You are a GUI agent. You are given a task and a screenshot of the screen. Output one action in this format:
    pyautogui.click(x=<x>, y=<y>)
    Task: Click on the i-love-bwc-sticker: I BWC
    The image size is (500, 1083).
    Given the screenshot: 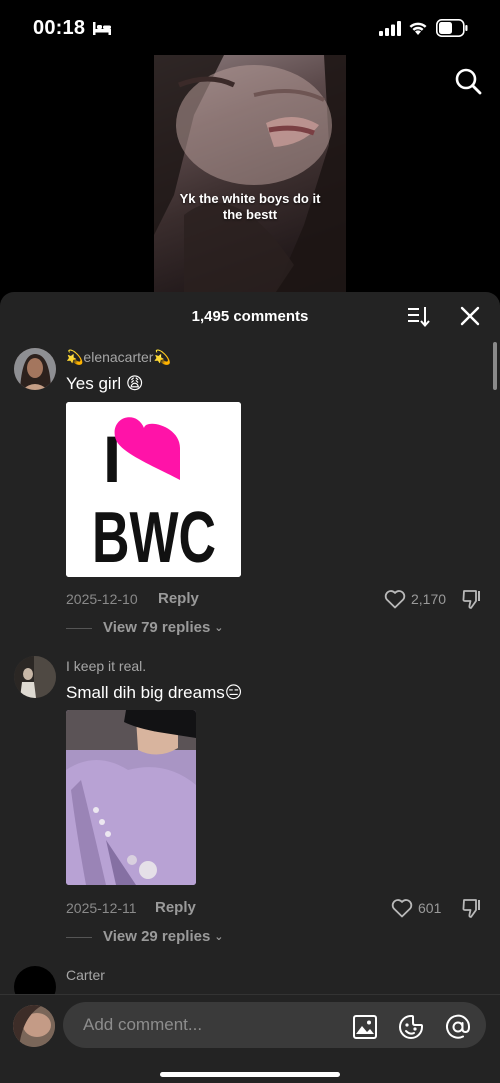 What is the action you would take?
    pyautogui.click(x=153, y=489)
    